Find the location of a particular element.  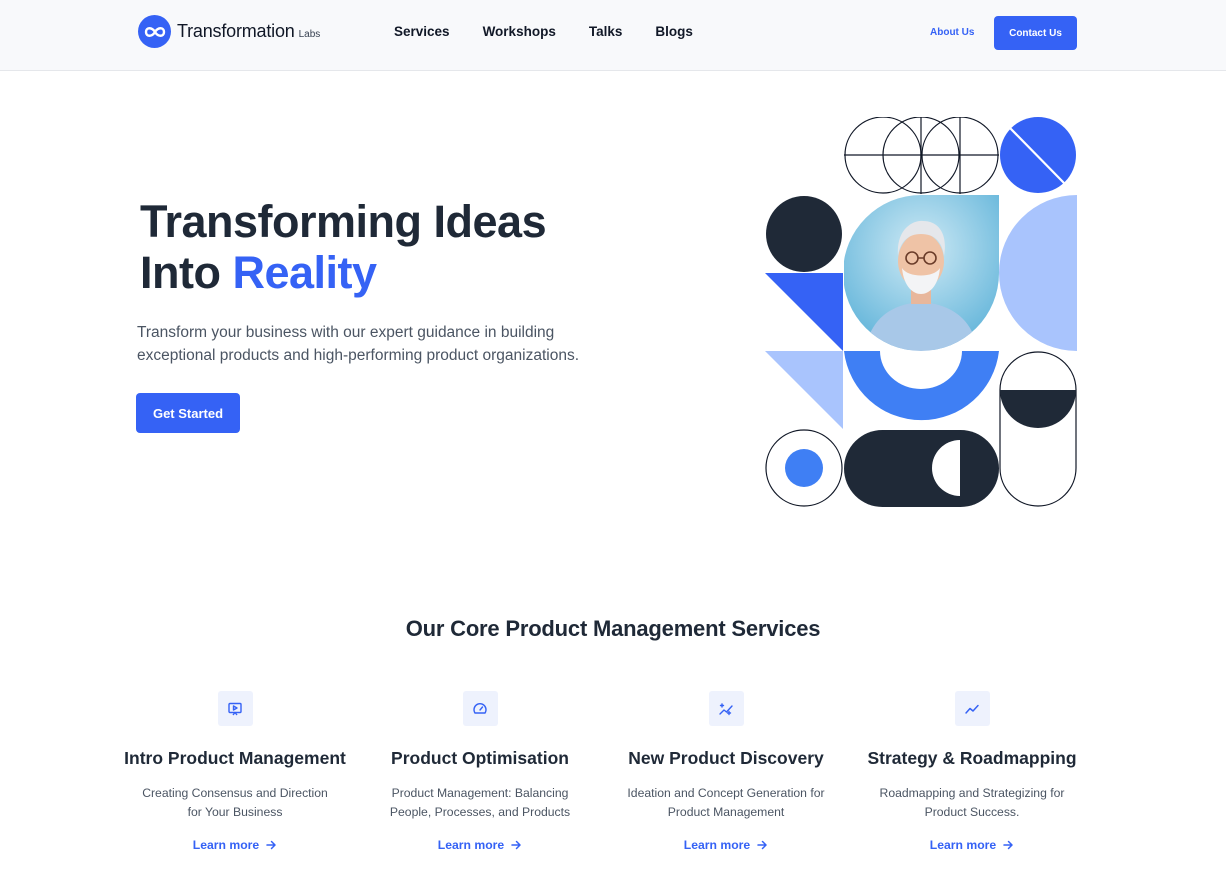

get-started-button: Get Started is located at coordinates (188, 413).